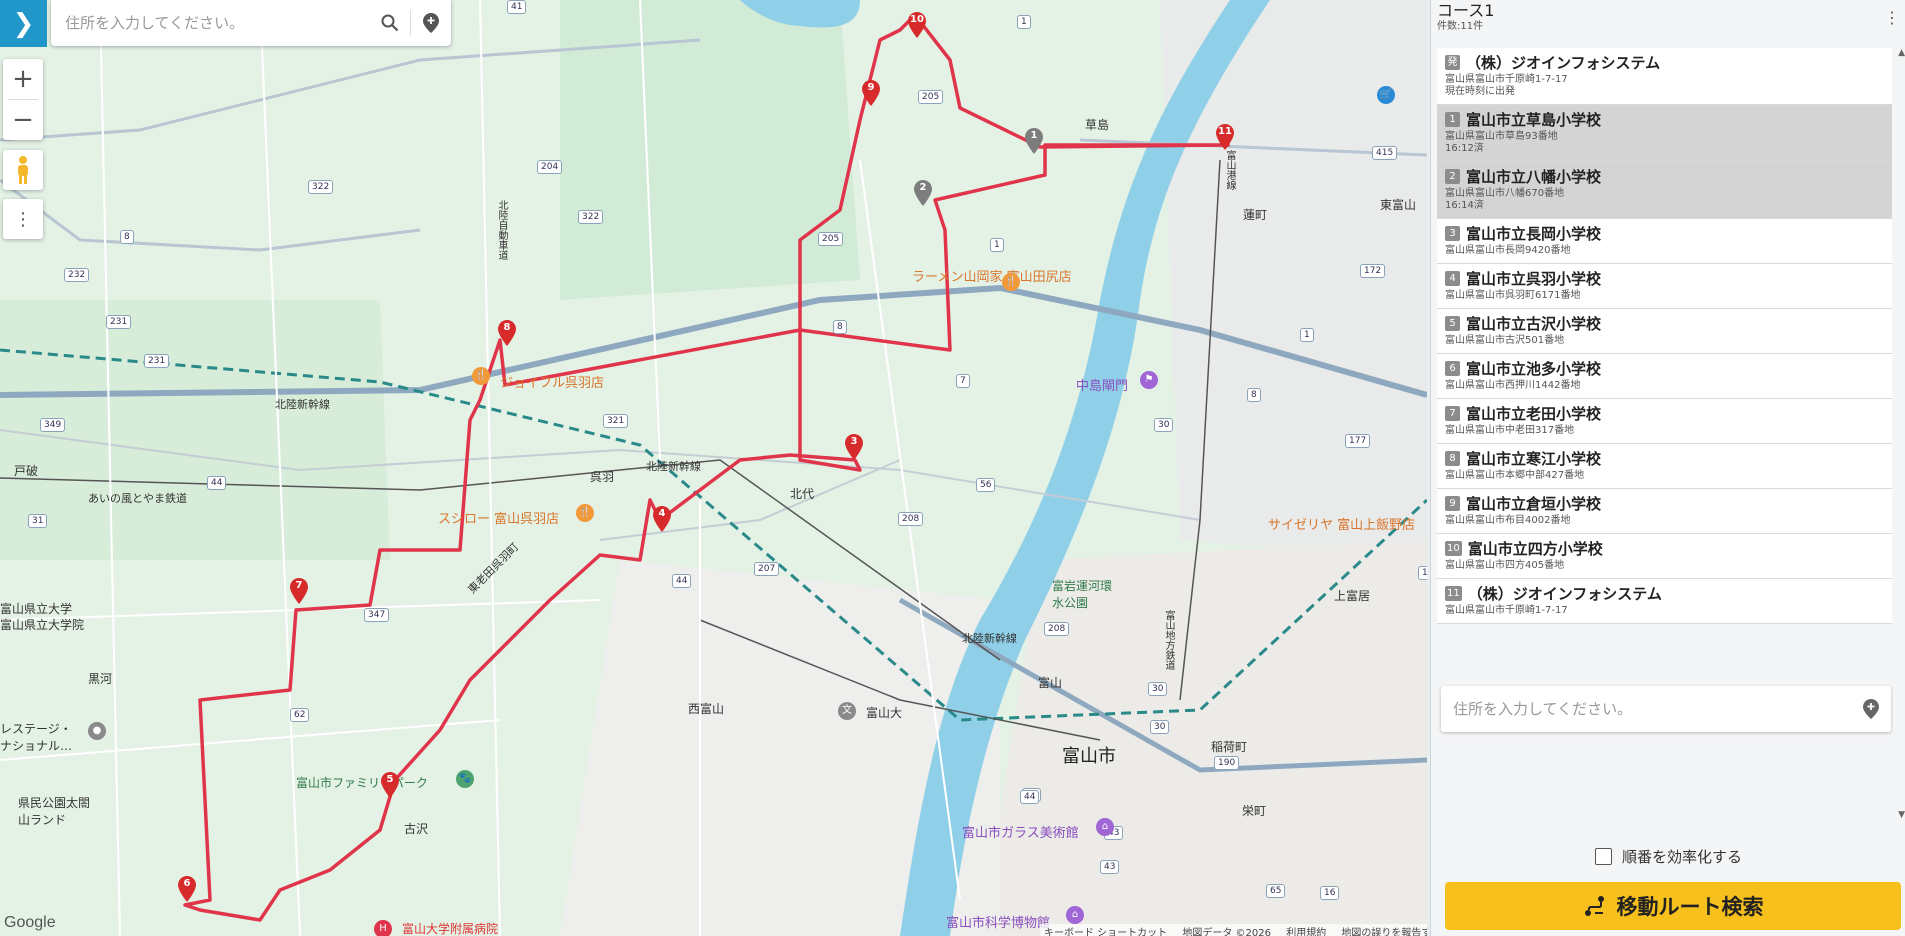 This screenshot has height=936, width=1905. What do you see at coordinates (831, 239) in the screenshot?
I see `road-badge: 205` at bounding box center [831, 239].